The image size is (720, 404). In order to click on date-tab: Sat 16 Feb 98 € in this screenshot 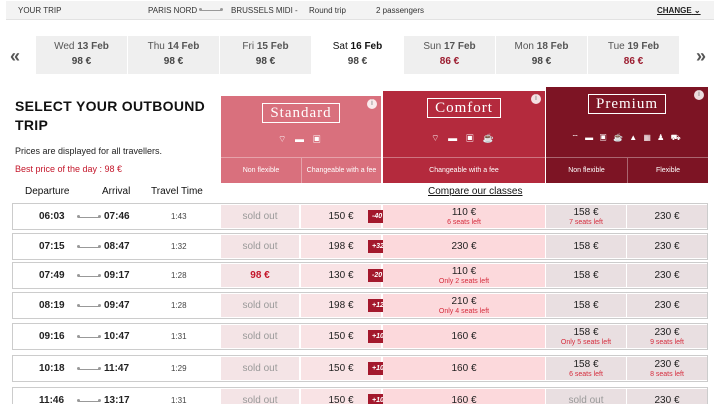, I will do `click(358, 55)`.